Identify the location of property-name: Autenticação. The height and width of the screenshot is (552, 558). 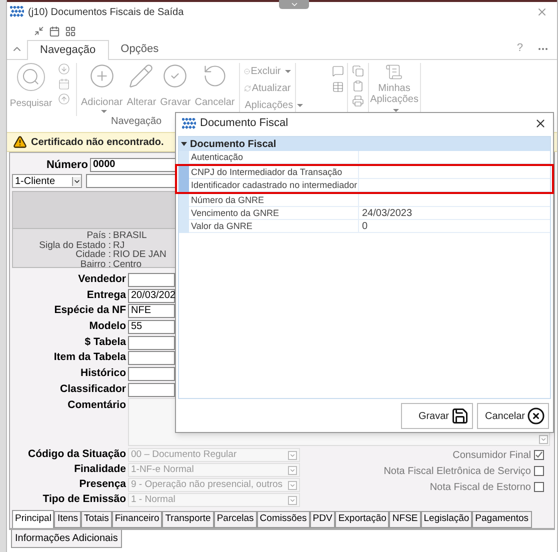
(274, 157).